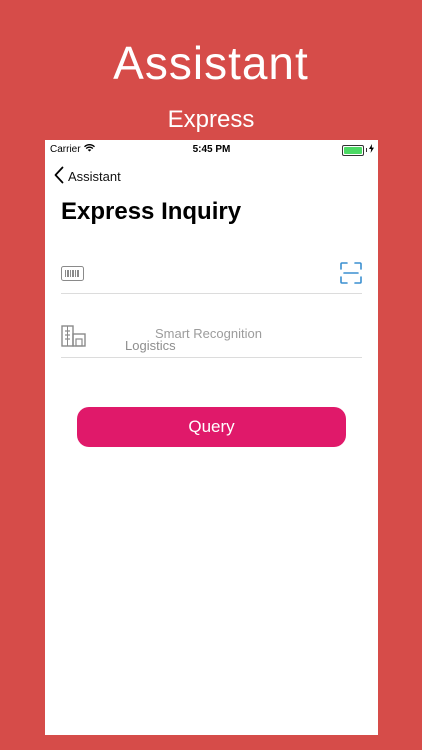 This screenshot has width=422, height=750. I want to click on status-bar: Carrier 5:45 PM, so click(211, 150).